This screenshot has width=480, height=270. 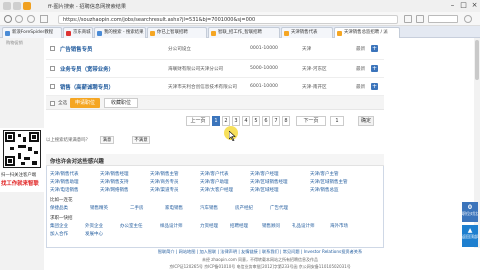 I want to click on tag-link: 广告代理, so click(x=279, y=208).